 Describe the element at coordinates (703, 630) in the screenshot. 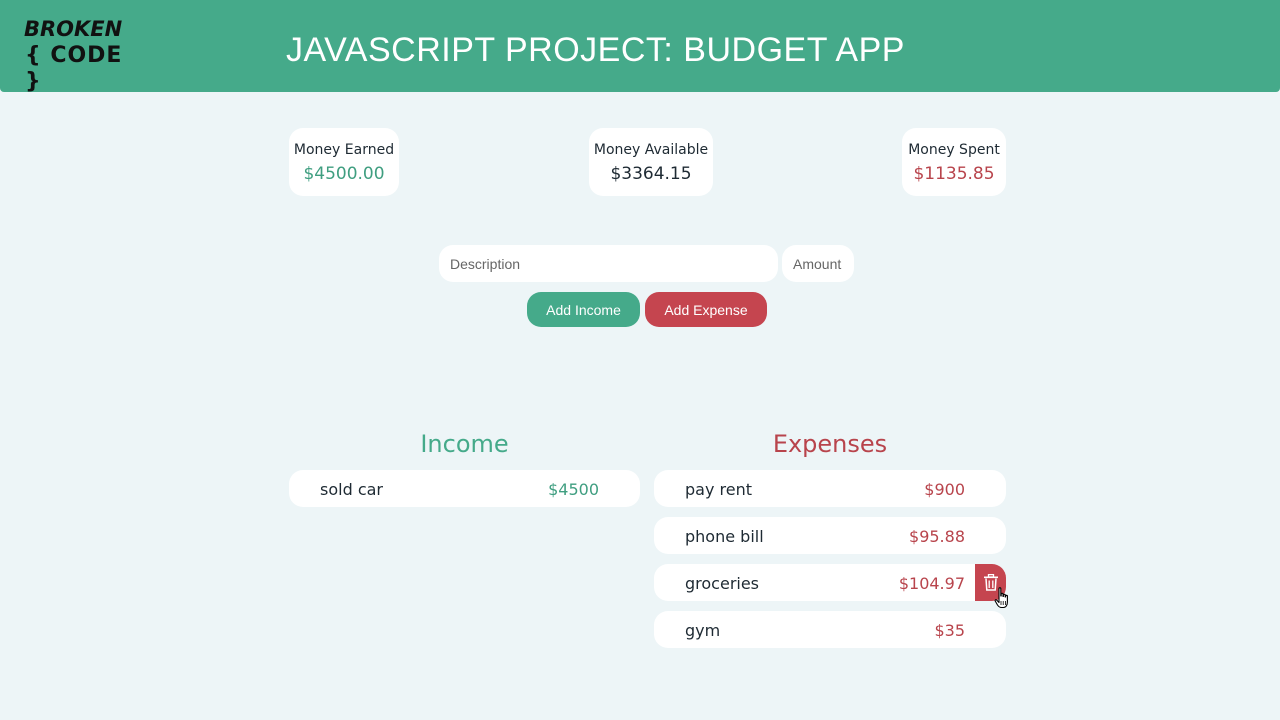

I see `expense-item-description: gym` at that location.